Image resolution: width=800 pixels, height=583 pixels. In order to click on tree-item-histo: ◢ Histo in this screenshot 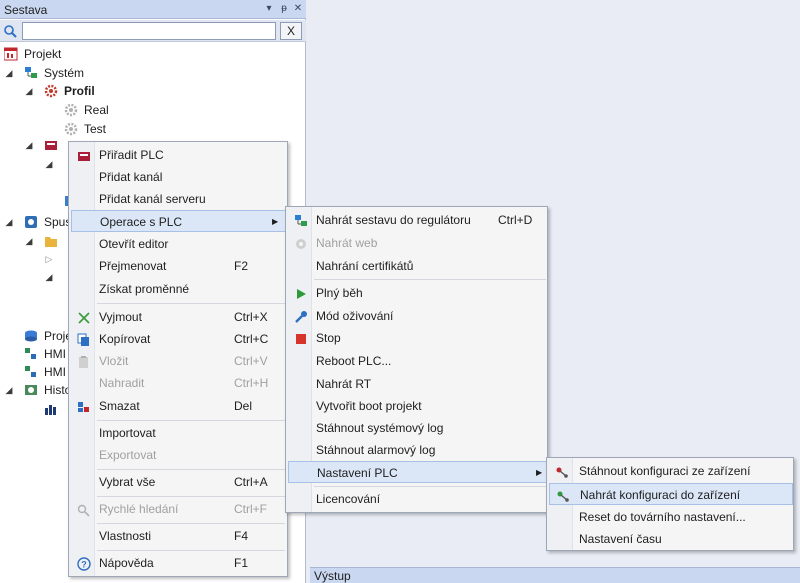, I will do `click(38, 390)`.